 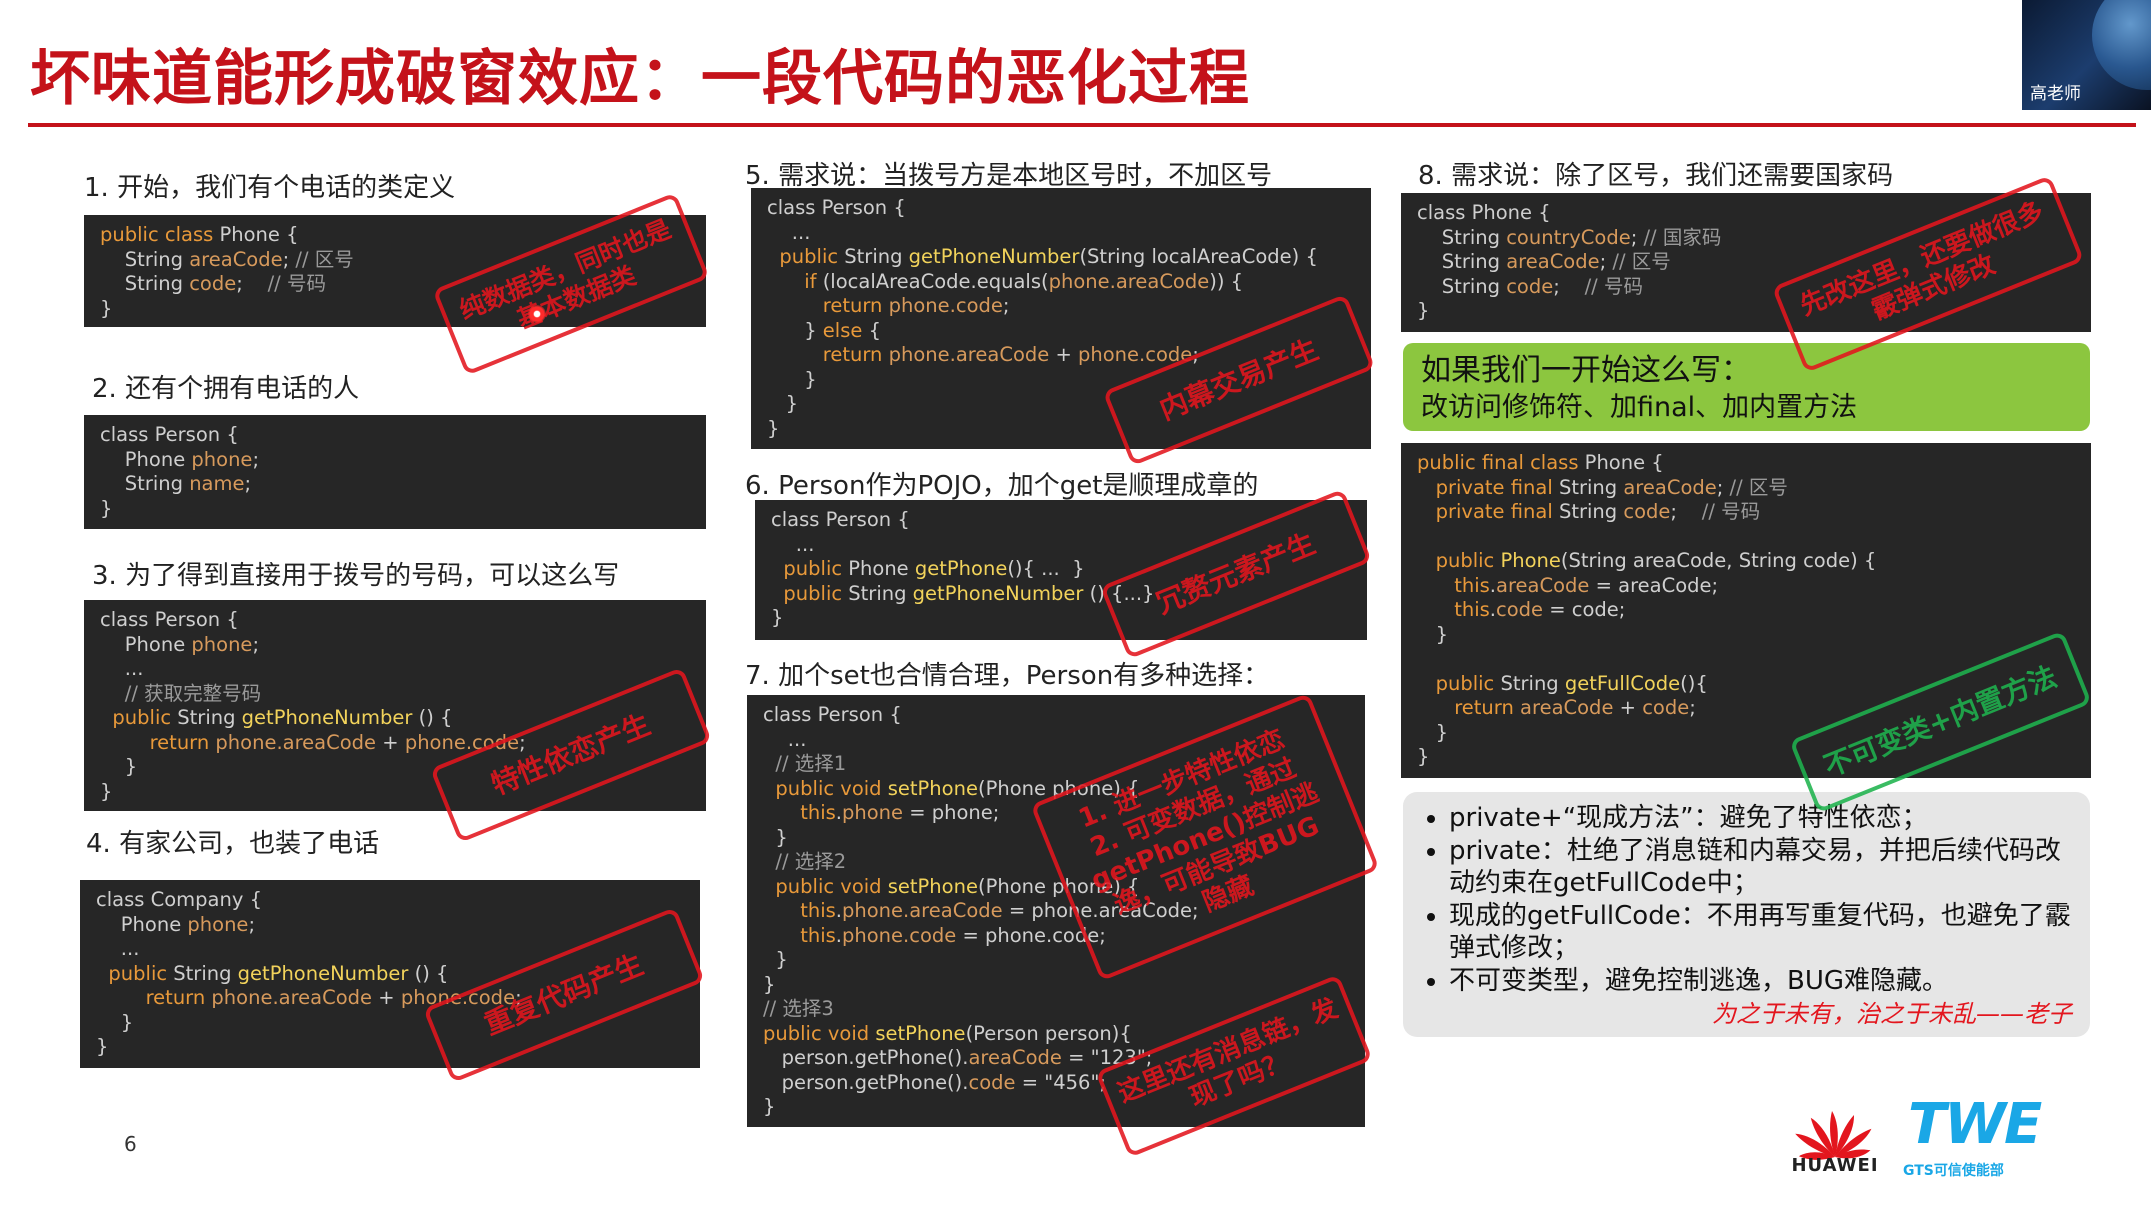 I want to click on page-title: 坏味道能形成破窗效应：一段代码的恶化过程, so click(x=640, y=79).